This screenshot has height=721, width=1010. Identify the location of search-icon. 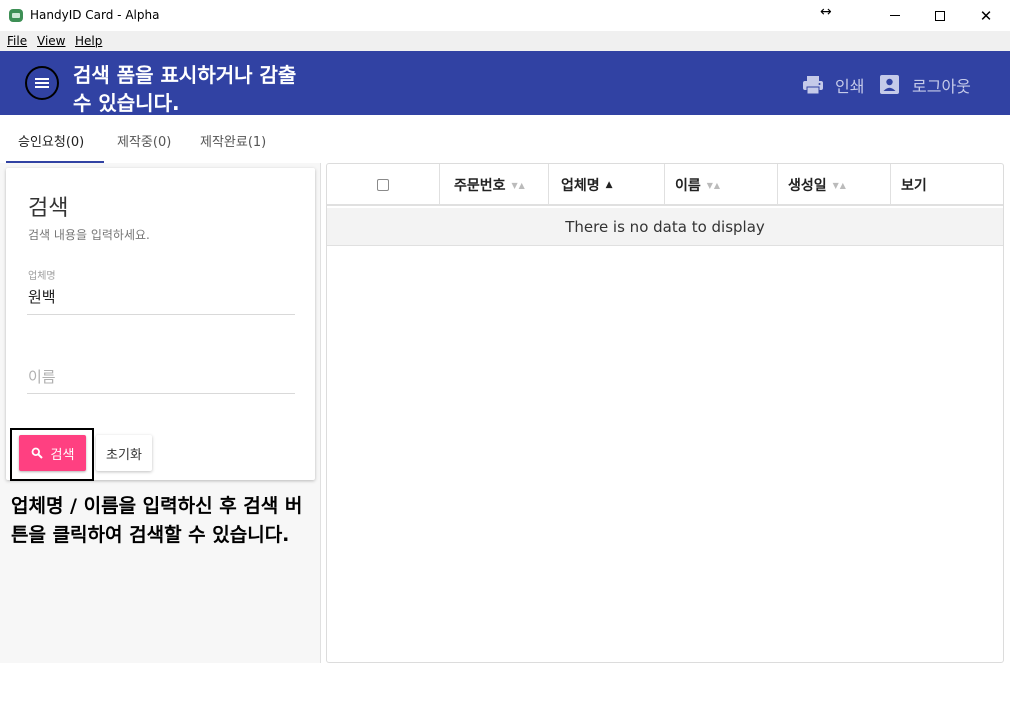
(37, 453).